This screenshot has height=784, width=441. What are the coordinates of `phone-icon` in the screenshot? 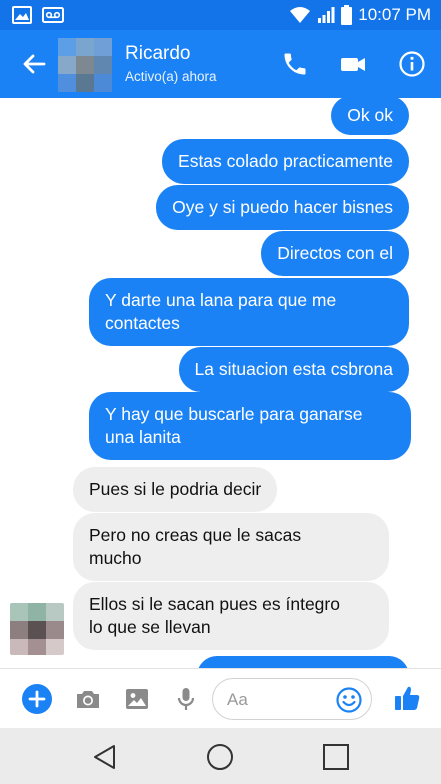 It's located at (295, 64).